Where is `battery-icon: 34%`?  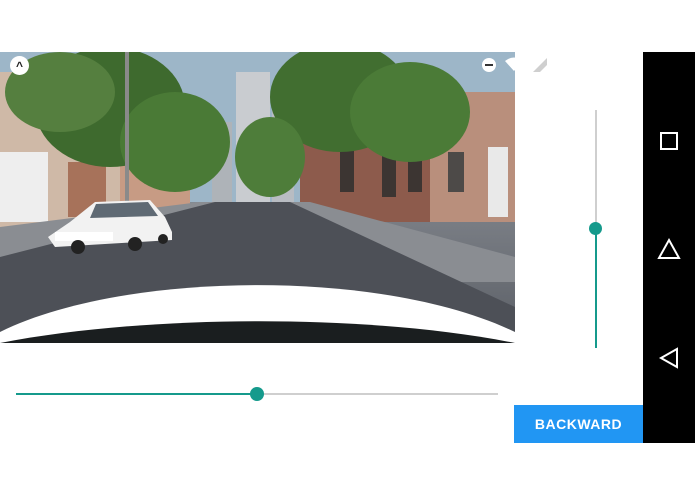 battery-icon: 34% is located at coordinates (570, 64).